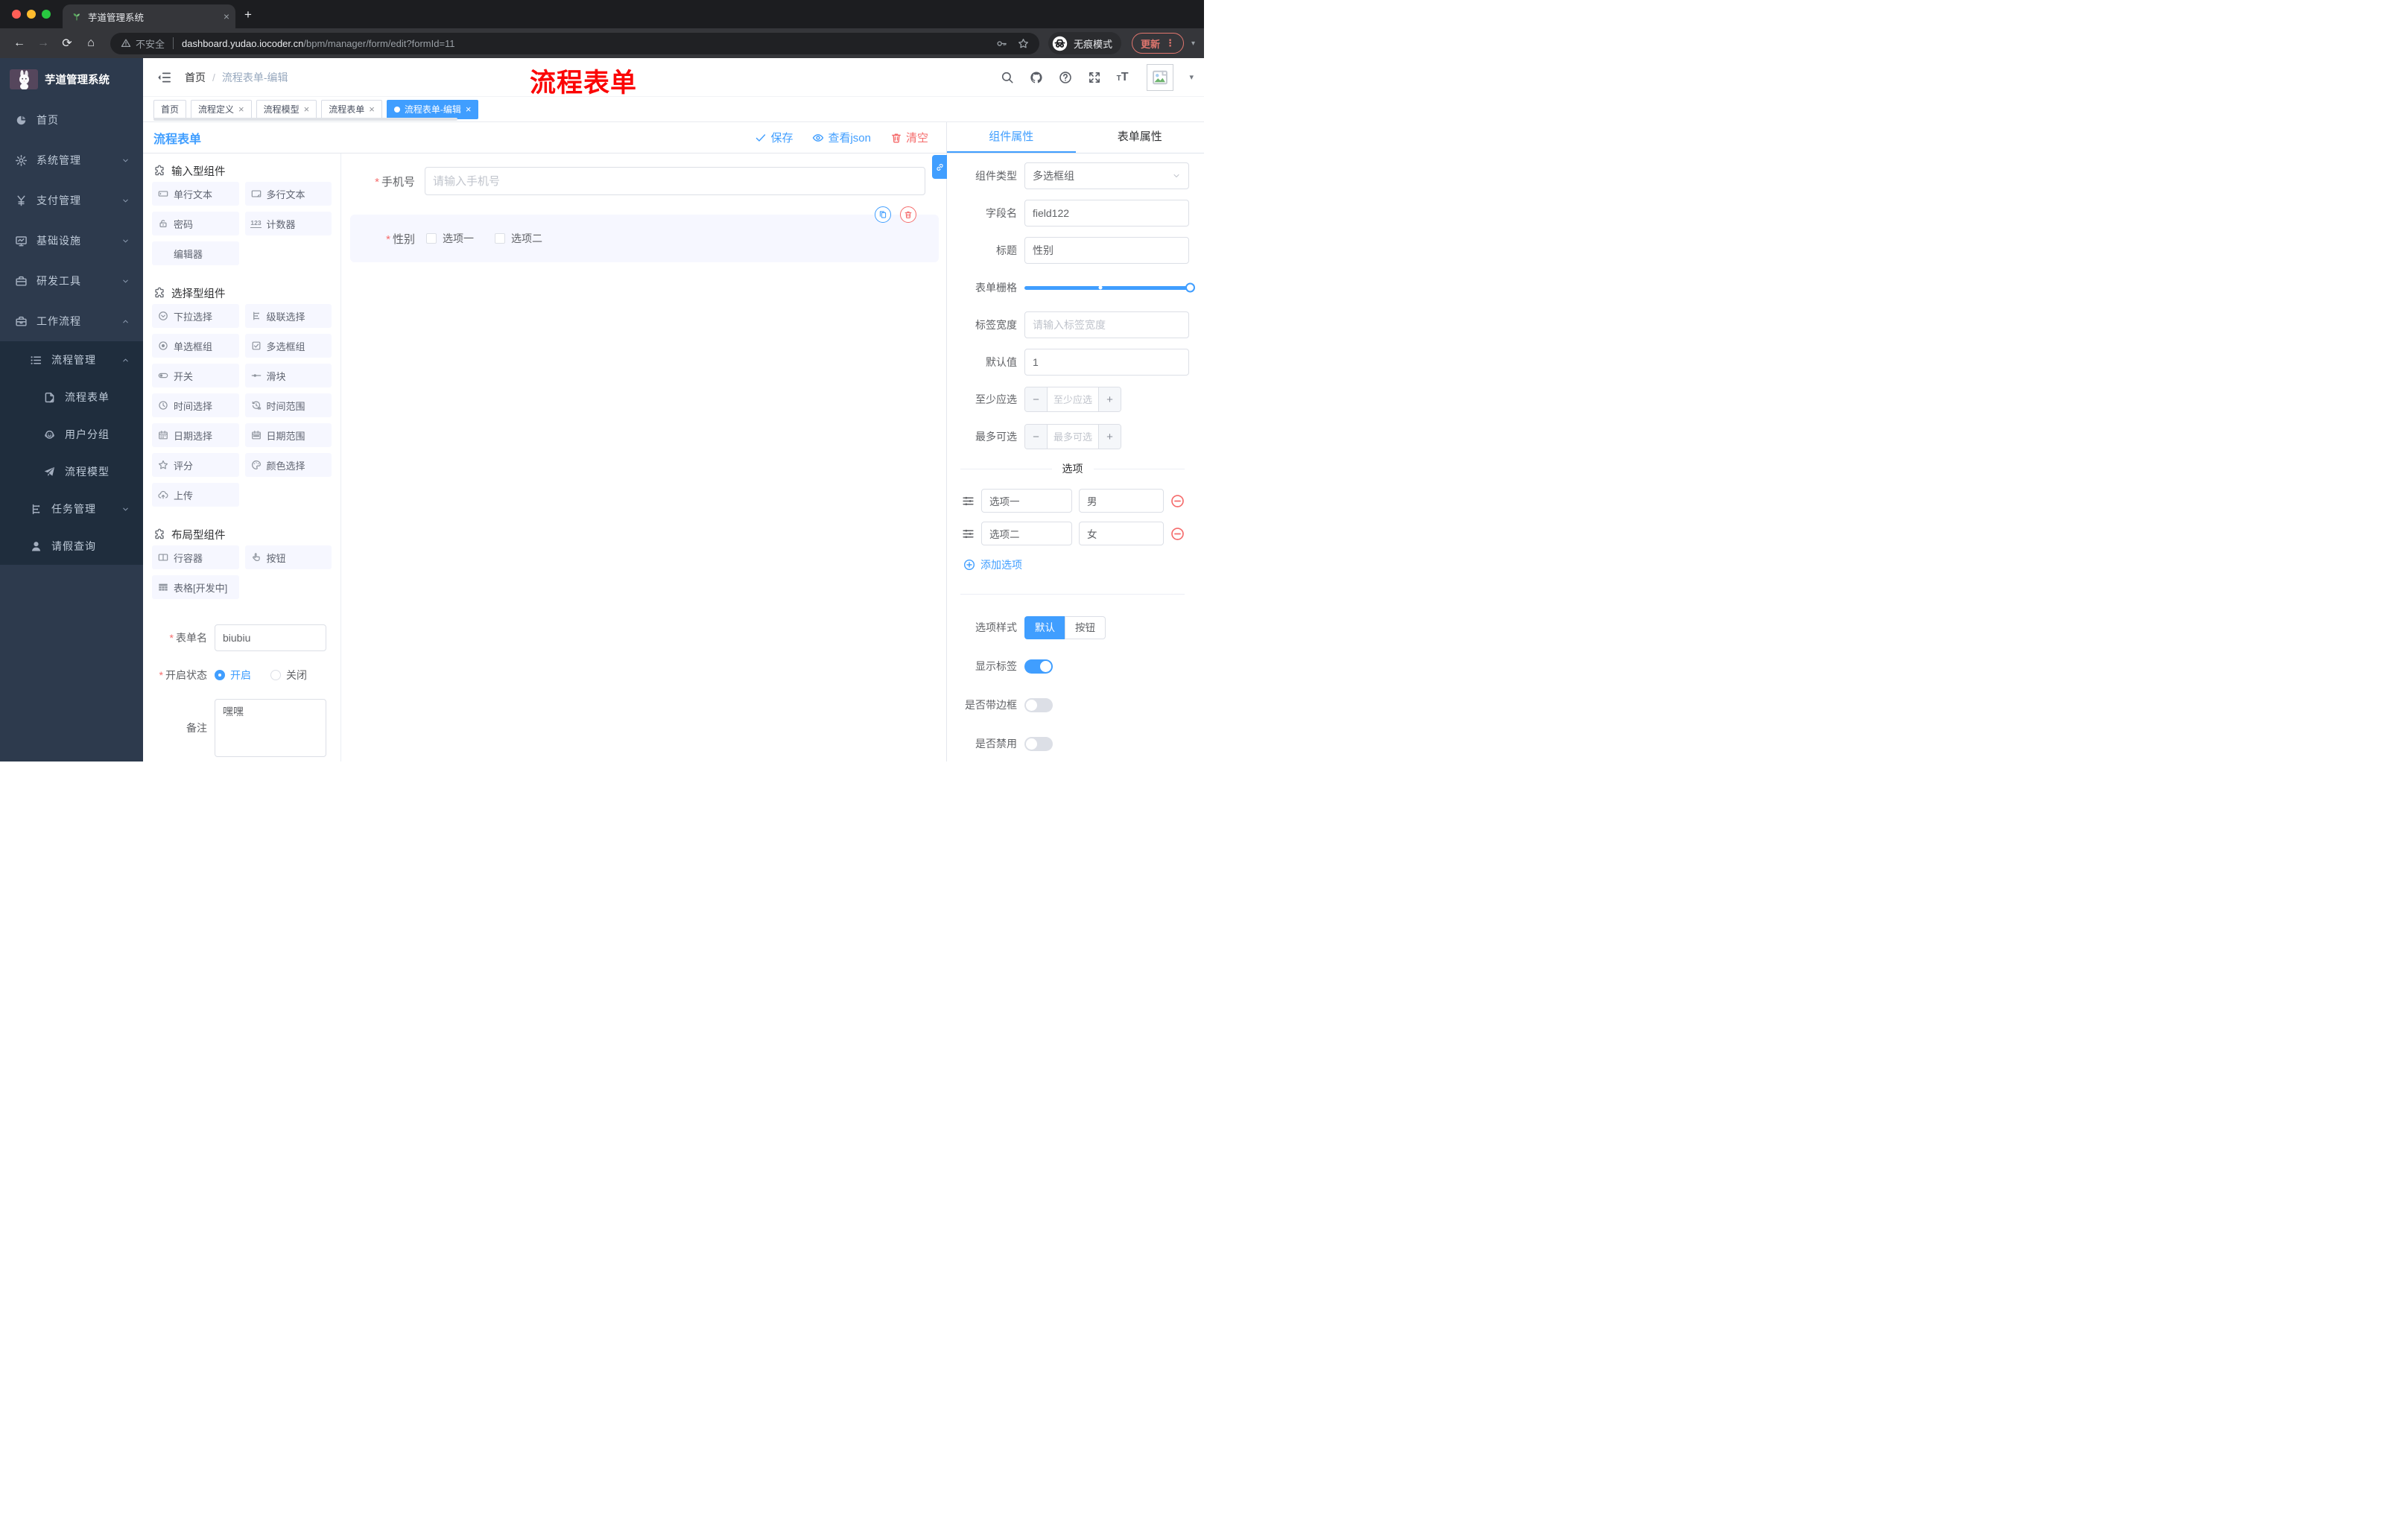 The image size is (2408, 1523). Describe the element at coordinates (774, 138) in the screenshot. I see `save-button: 保存` at that location.